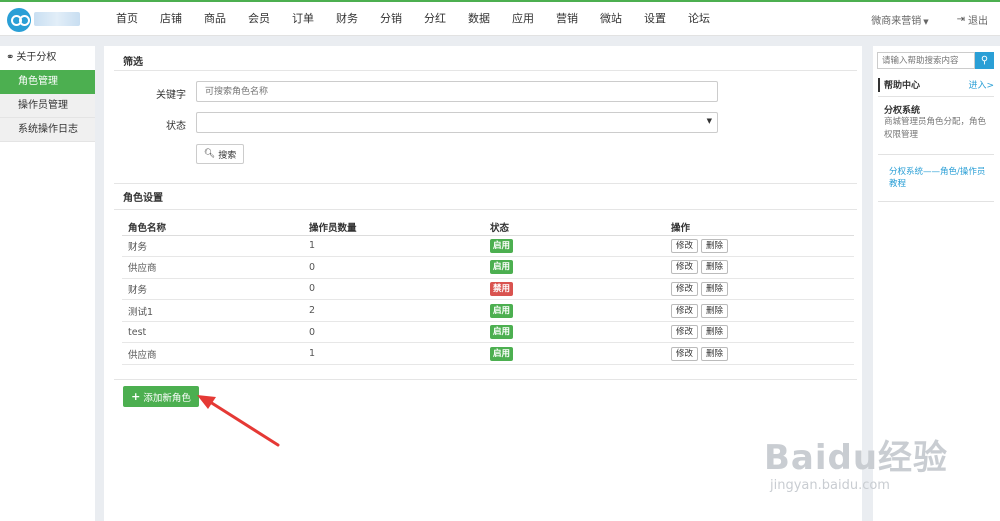  I want to click on nav-item: 分红, so click(435, 19).